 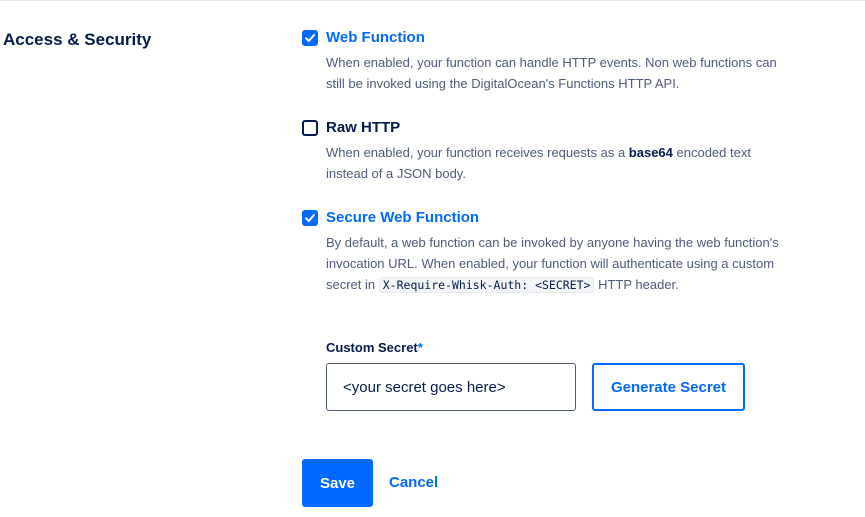 I want to click on web-function-label: Web Function, so click(x=375, y=38).